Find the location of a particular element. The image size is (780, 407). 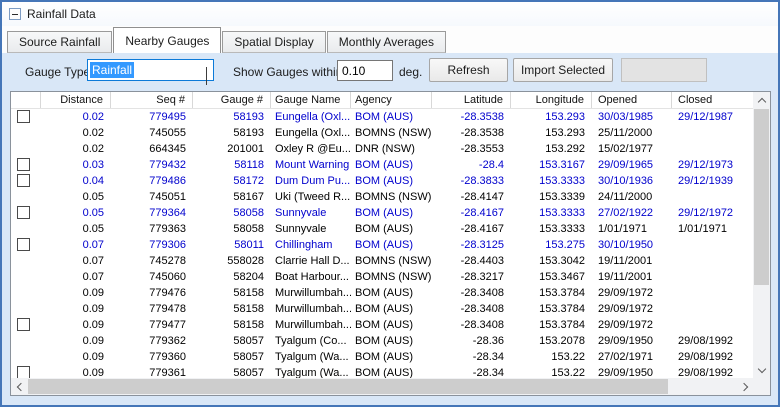

scroll-down-icon is located at coordinates (761, 370).